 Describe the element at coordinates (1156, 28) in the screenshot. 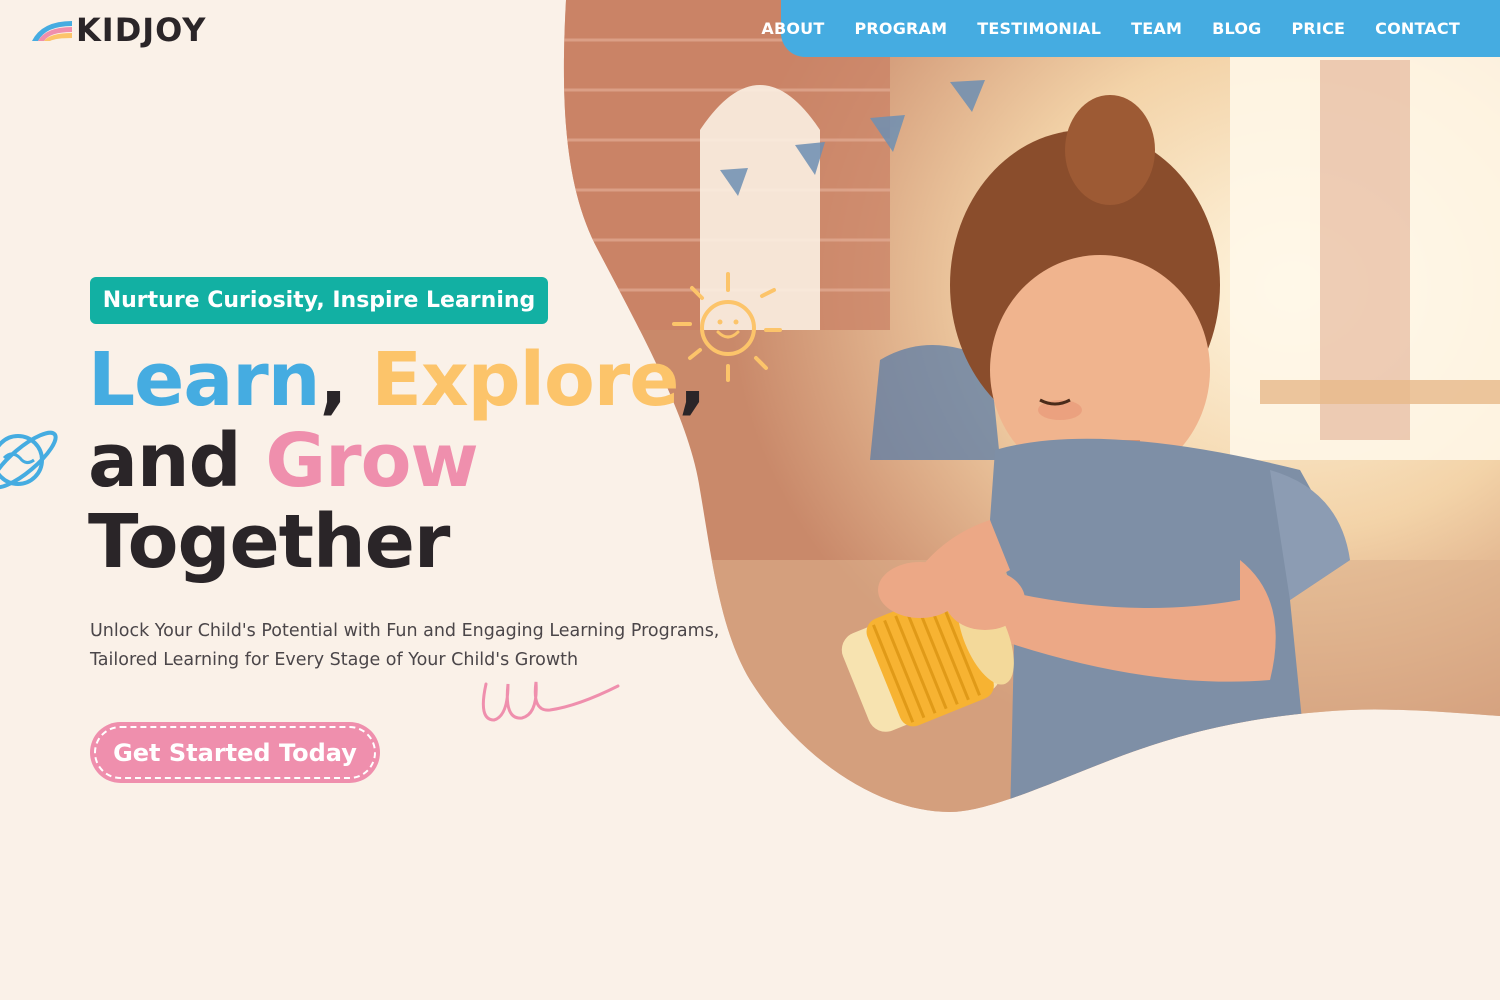

I see `nav-item-team: TEAM` at that location.